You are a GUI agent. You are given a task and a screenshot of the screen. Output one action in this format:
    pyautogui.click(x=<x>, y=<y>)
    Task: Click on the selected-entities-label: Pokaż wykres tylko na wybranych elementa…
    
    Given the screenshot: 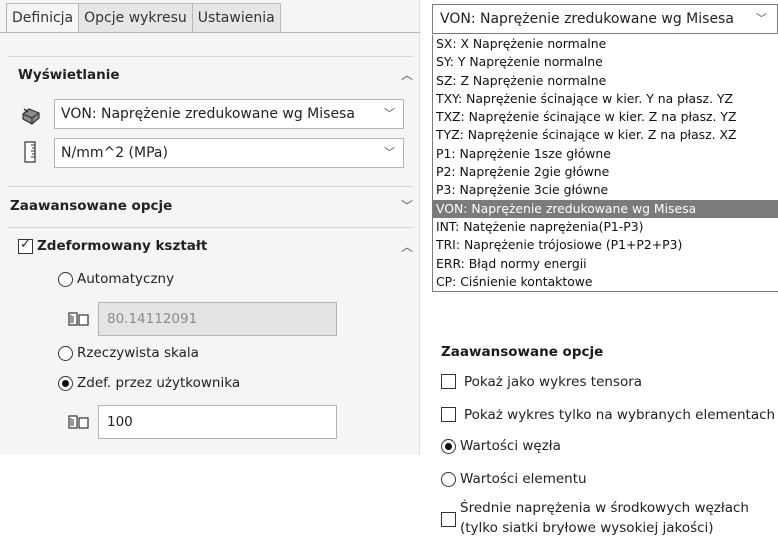 What is the action you would take?
    pyautogui.click(x=620, y=415)
    